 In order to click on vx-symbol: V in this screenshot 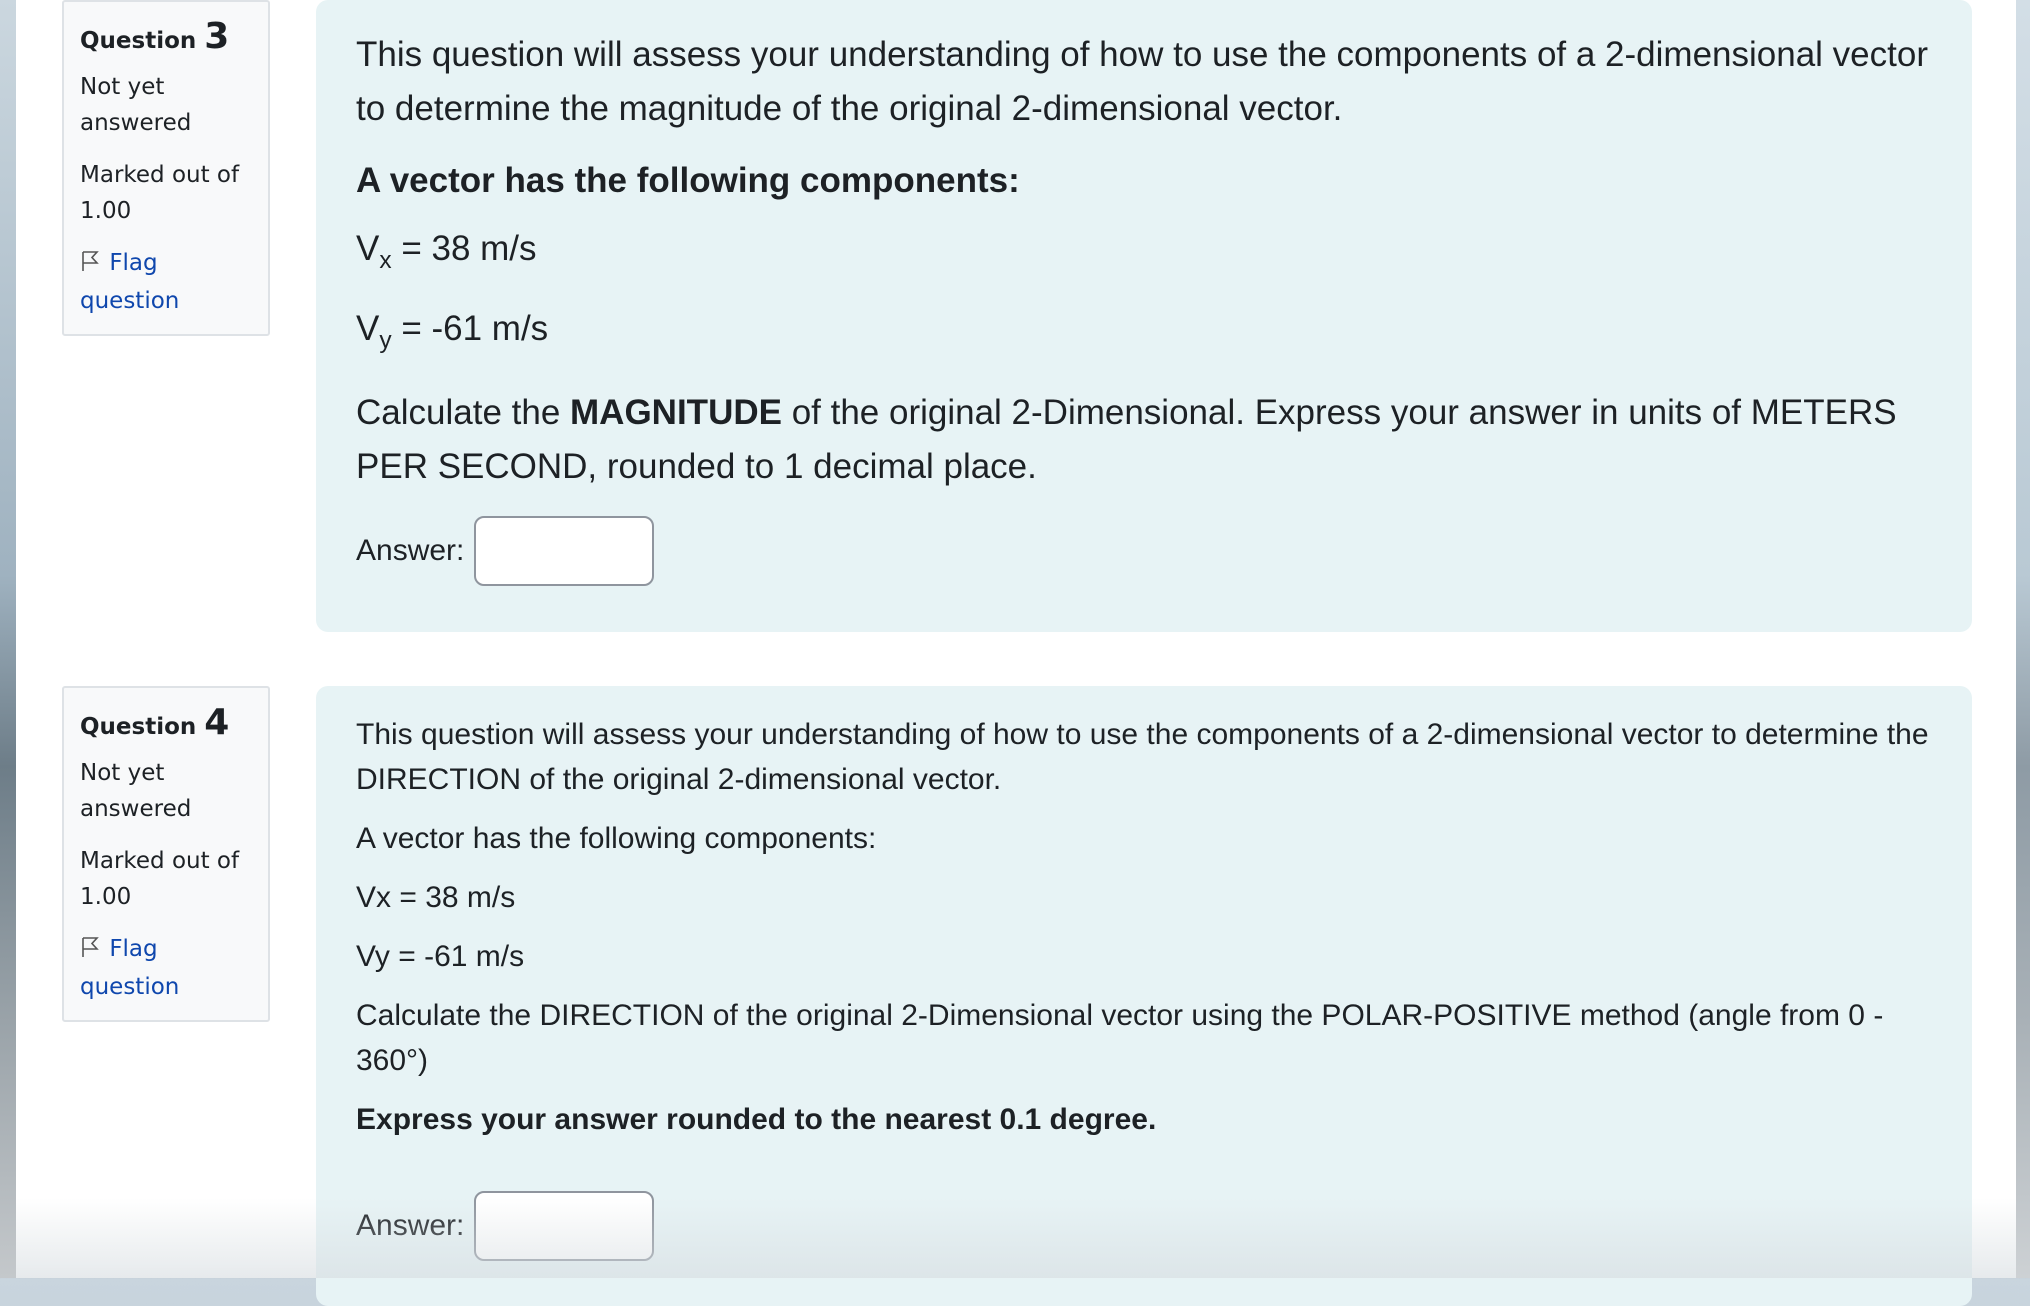, I will do `click(368, 248)`.